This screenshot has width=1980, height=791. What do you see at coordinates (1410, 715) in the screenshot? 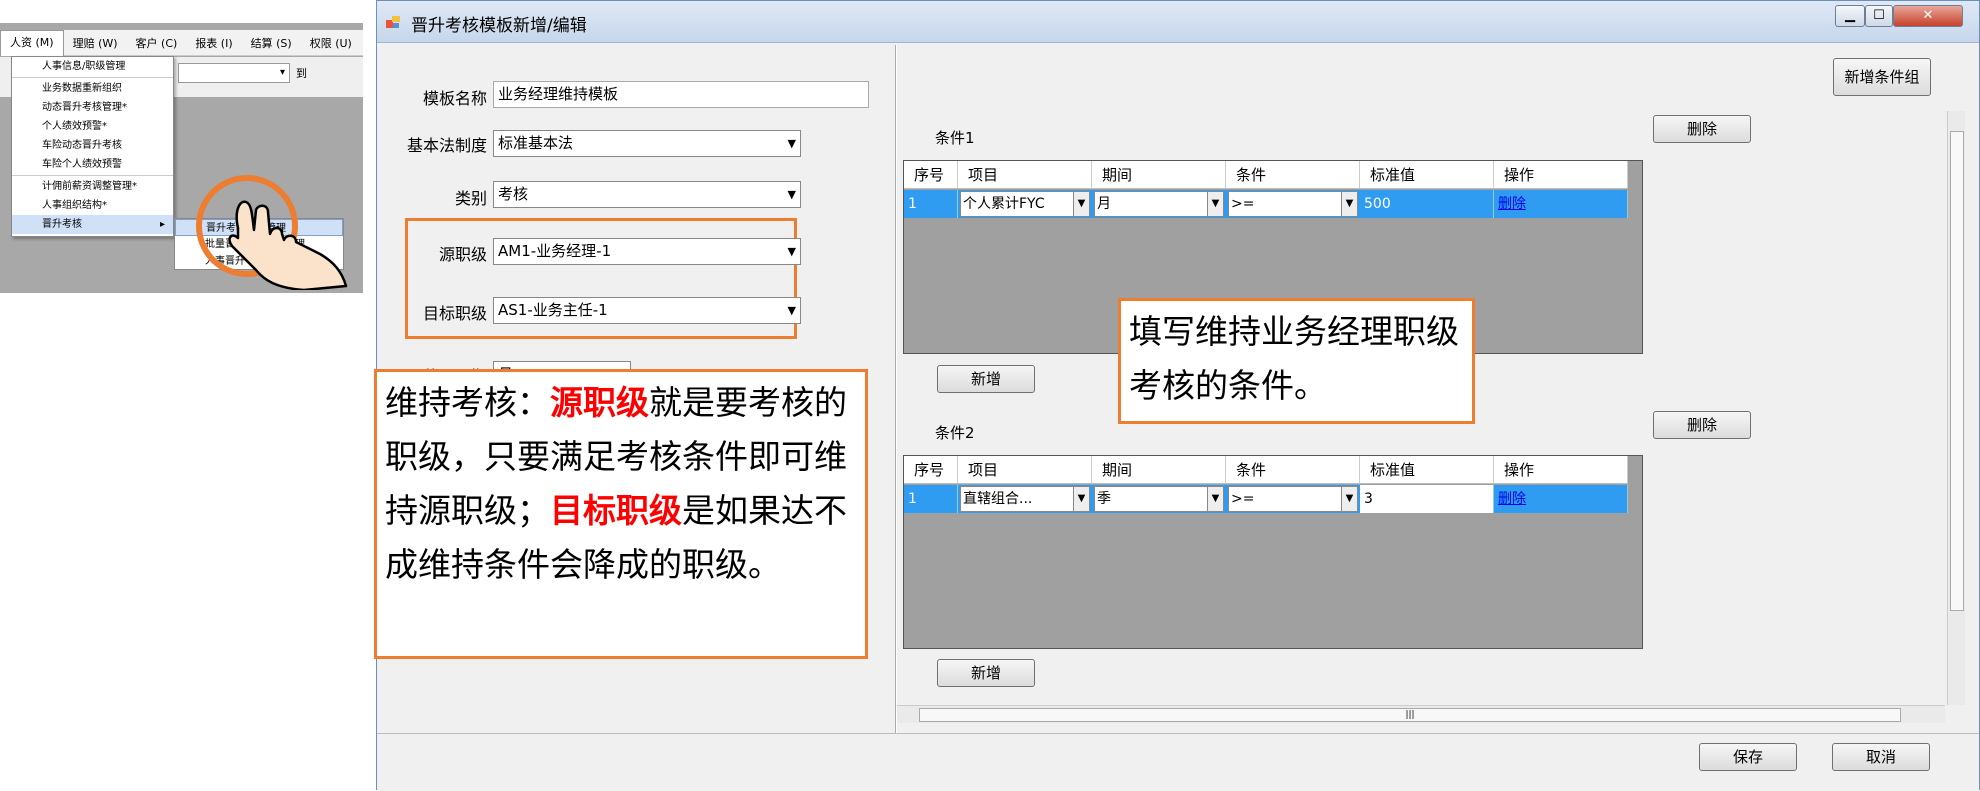
I see `scrollbar-thumb: |||` at bounding box center [1410, 715].